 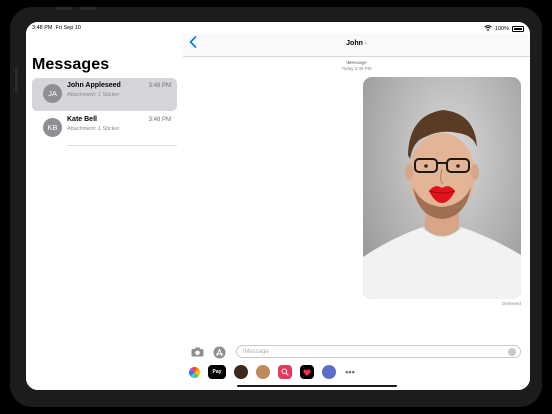 I want to click on side-button, so click(x=16, y=80).